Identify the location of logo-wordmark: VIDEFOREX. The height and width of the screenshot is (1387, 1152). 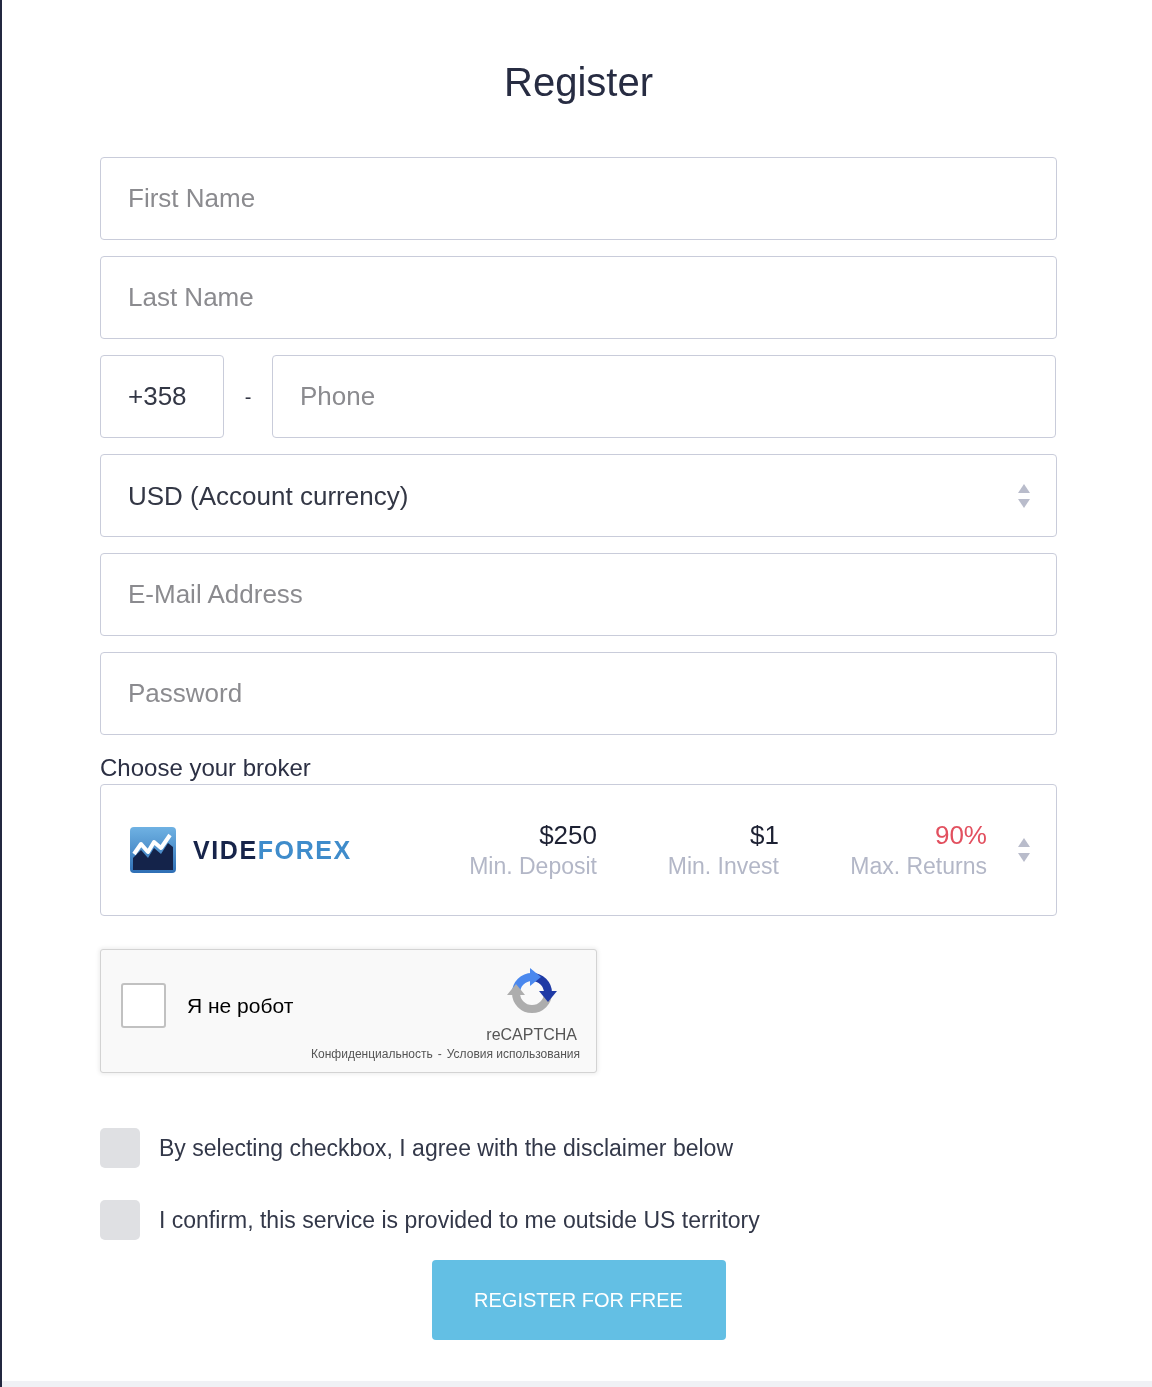
(273, 850).